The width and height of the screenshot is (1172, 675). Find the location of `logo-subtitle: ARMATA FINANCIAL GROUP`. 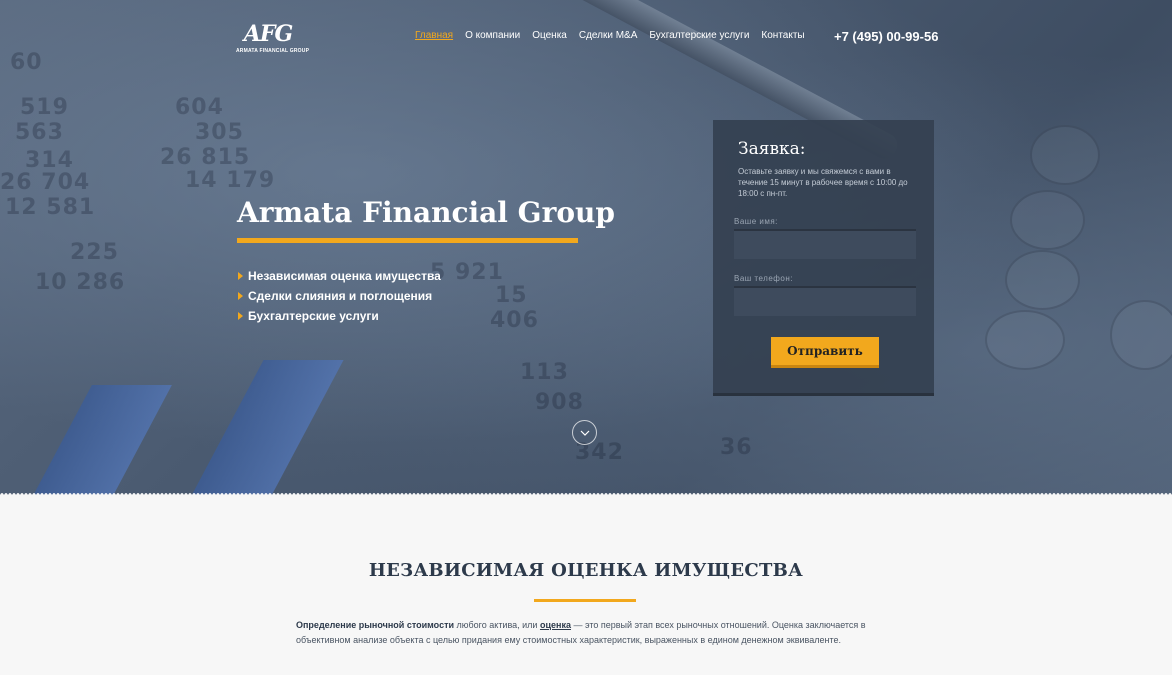

logo-subtitle: ARMATA FINANCIAL GROUP is located at coordinates (273, 51).